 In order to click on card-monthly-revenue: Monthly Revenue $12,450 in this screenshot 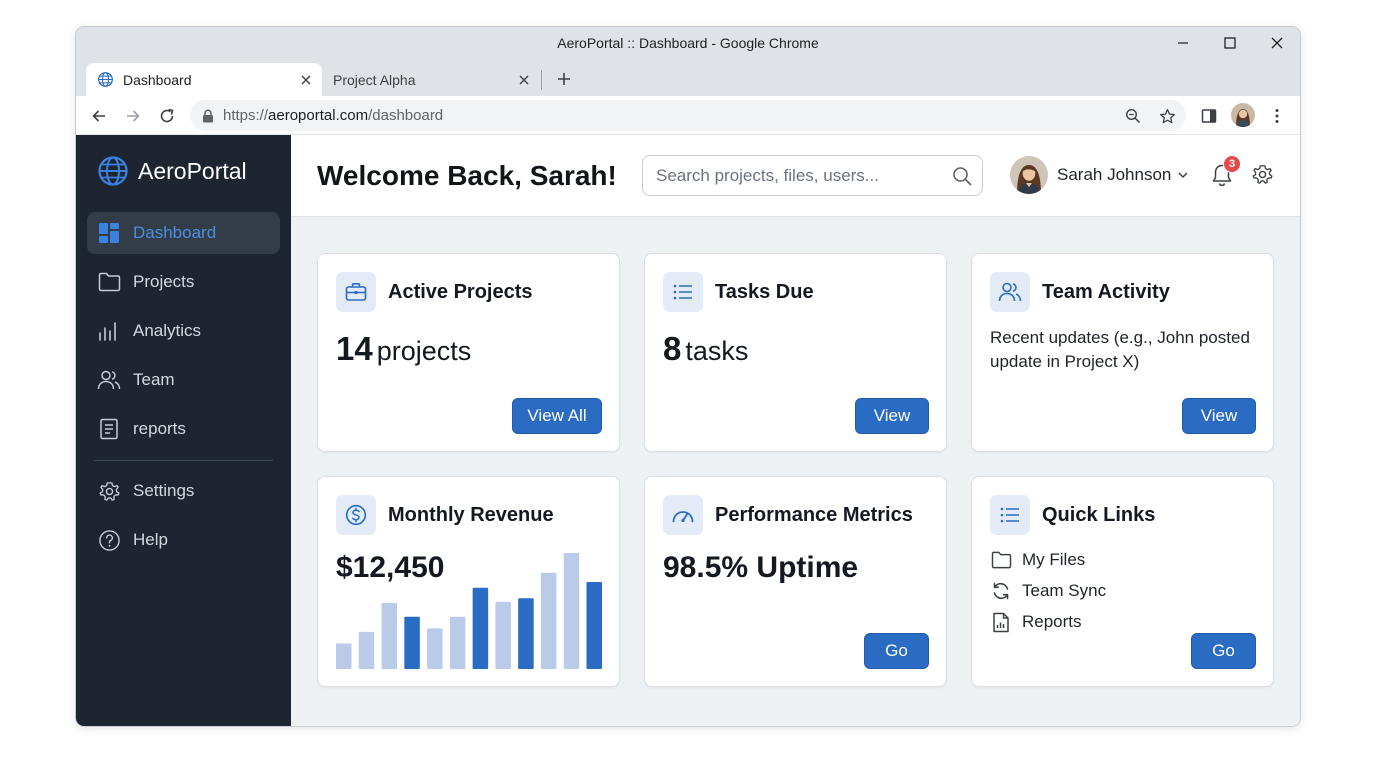, I will do `click(468, 581)`.